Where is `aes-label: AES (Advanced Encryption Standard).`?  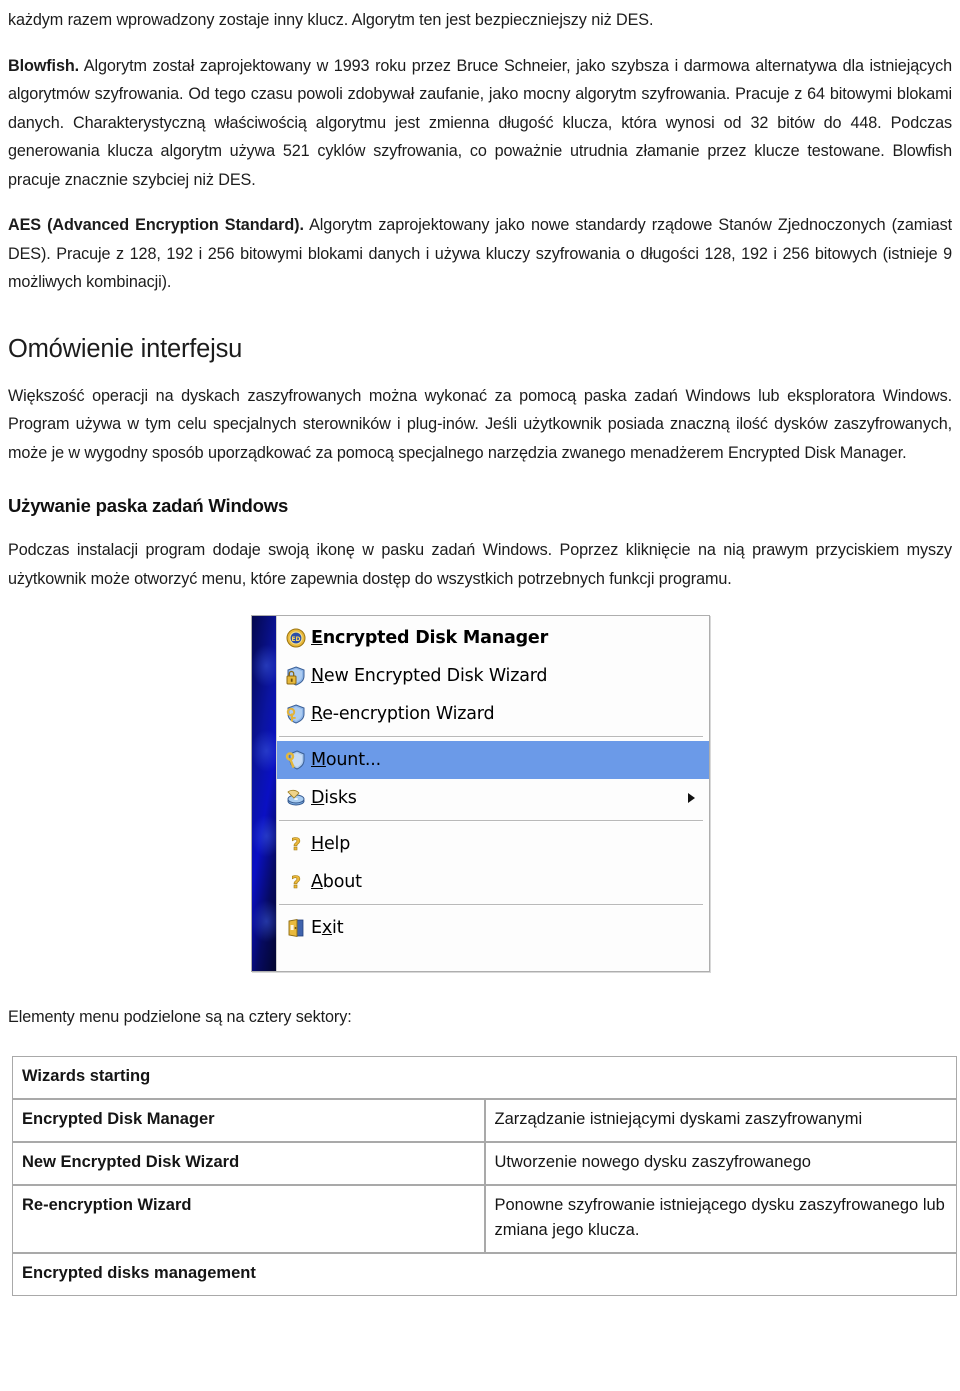 aes-label: AES (Advanced Encryption Standard). is located at coordinates (156, 225).